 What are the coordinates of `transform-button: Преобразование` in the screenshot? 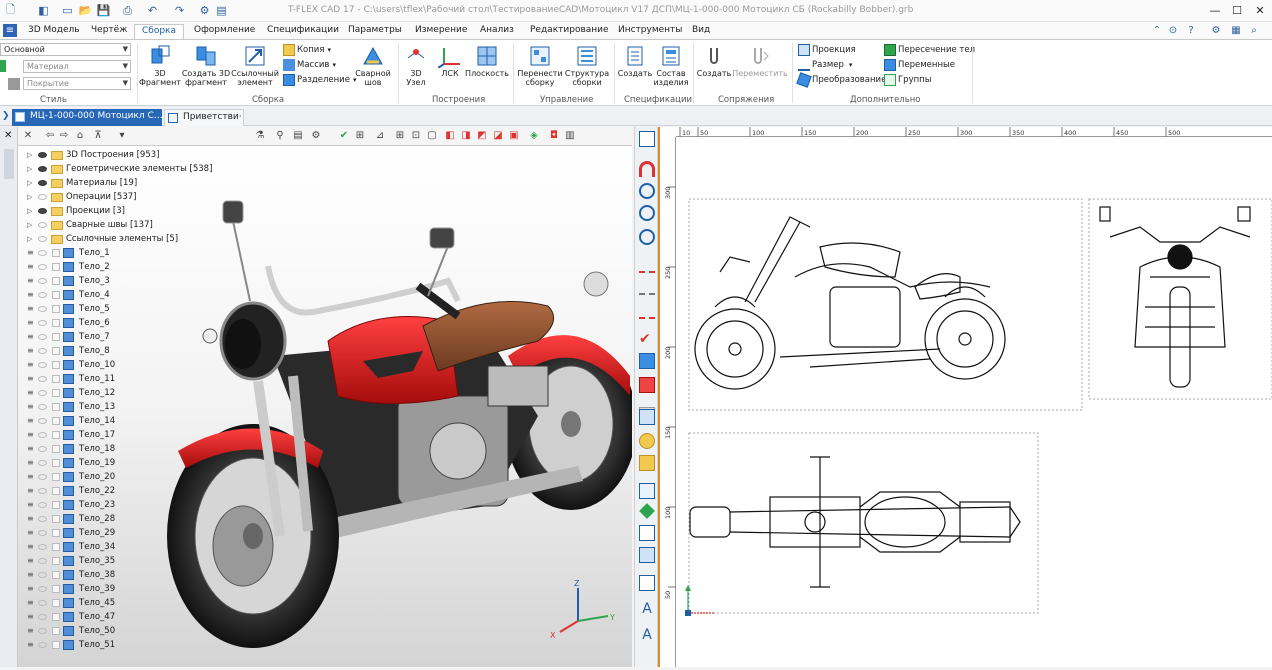 It's located at (841, 80).